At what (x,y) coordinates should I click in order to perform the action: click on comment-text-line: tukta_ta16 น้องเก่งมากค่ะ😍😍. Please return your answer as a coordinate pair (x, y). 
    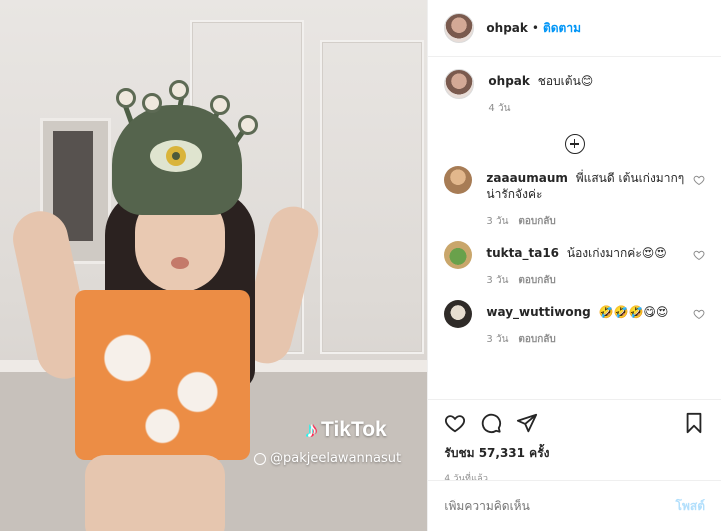
    Looking at the image, I should click on (585, 251).